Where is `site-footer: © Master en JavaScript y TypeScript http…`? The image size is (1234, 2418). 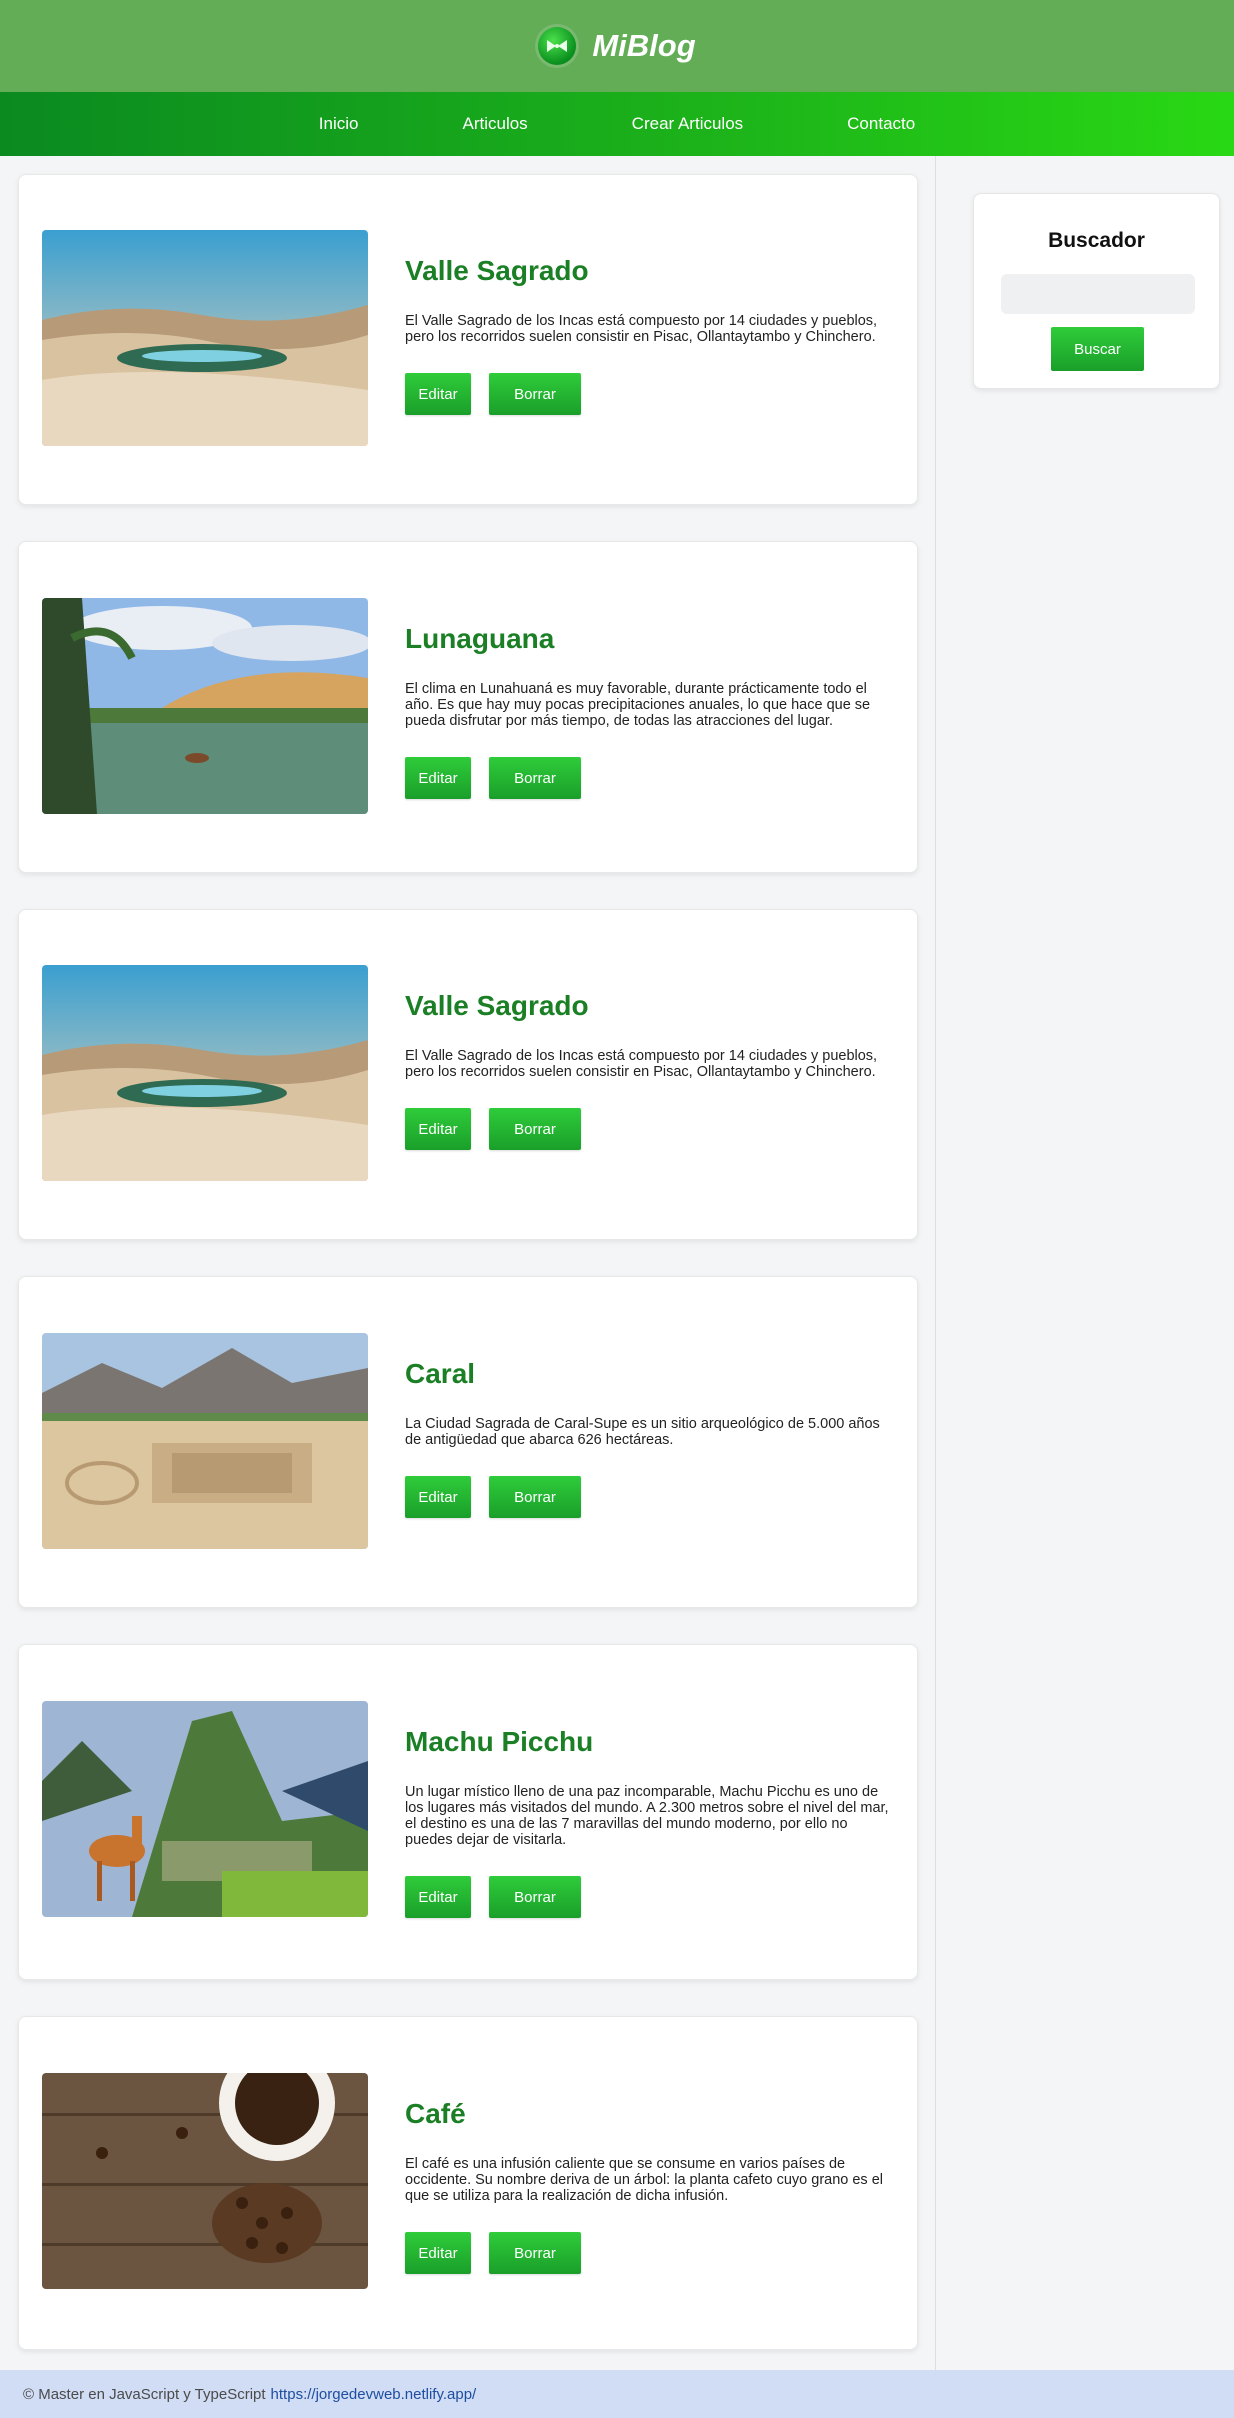 site-footer: © Master en JavaScript y TypeScript http… is located at coordinates (617, 2394).